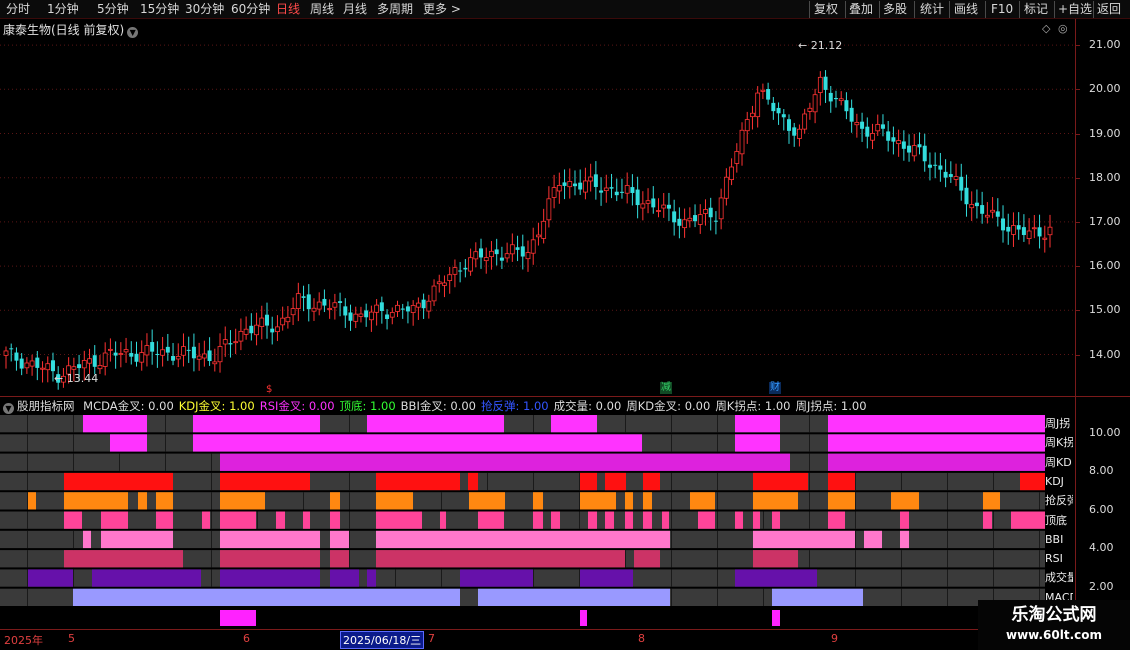 The height and width of the screenshot is (650, 1130). What do you see at coordinates (322, 9) in the screenshot?
I see `tab-weekly: 周线` at bounding box center [322, 9].